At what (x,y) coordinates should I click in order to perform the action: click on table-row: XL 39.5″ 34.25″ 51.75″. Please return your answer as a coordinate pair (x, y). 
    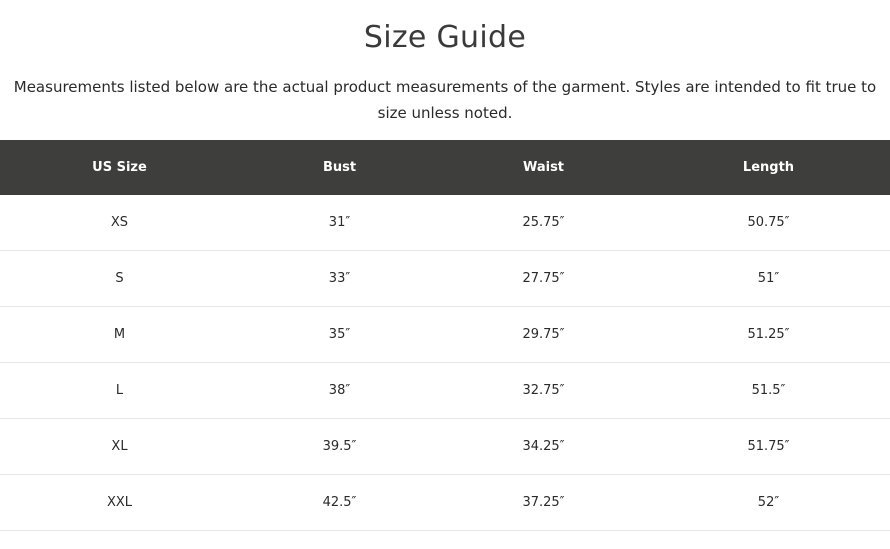
    Looking at the image, I should click on (445, 446).